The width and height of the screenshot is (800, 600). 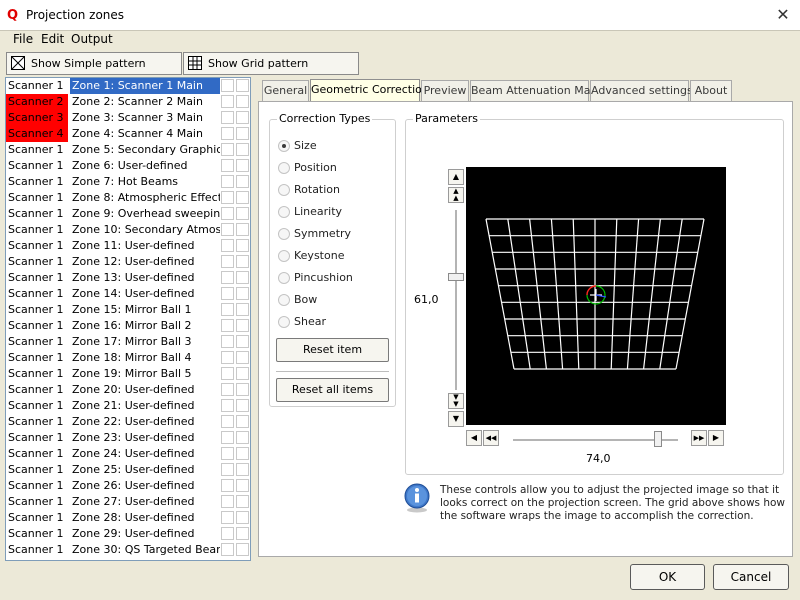 What do you see at coordinates (533, 91) in the screenshot?
I see `tab-beam-attenuation-map: Beam Attenuation Map` at bounding box center [533, 91].